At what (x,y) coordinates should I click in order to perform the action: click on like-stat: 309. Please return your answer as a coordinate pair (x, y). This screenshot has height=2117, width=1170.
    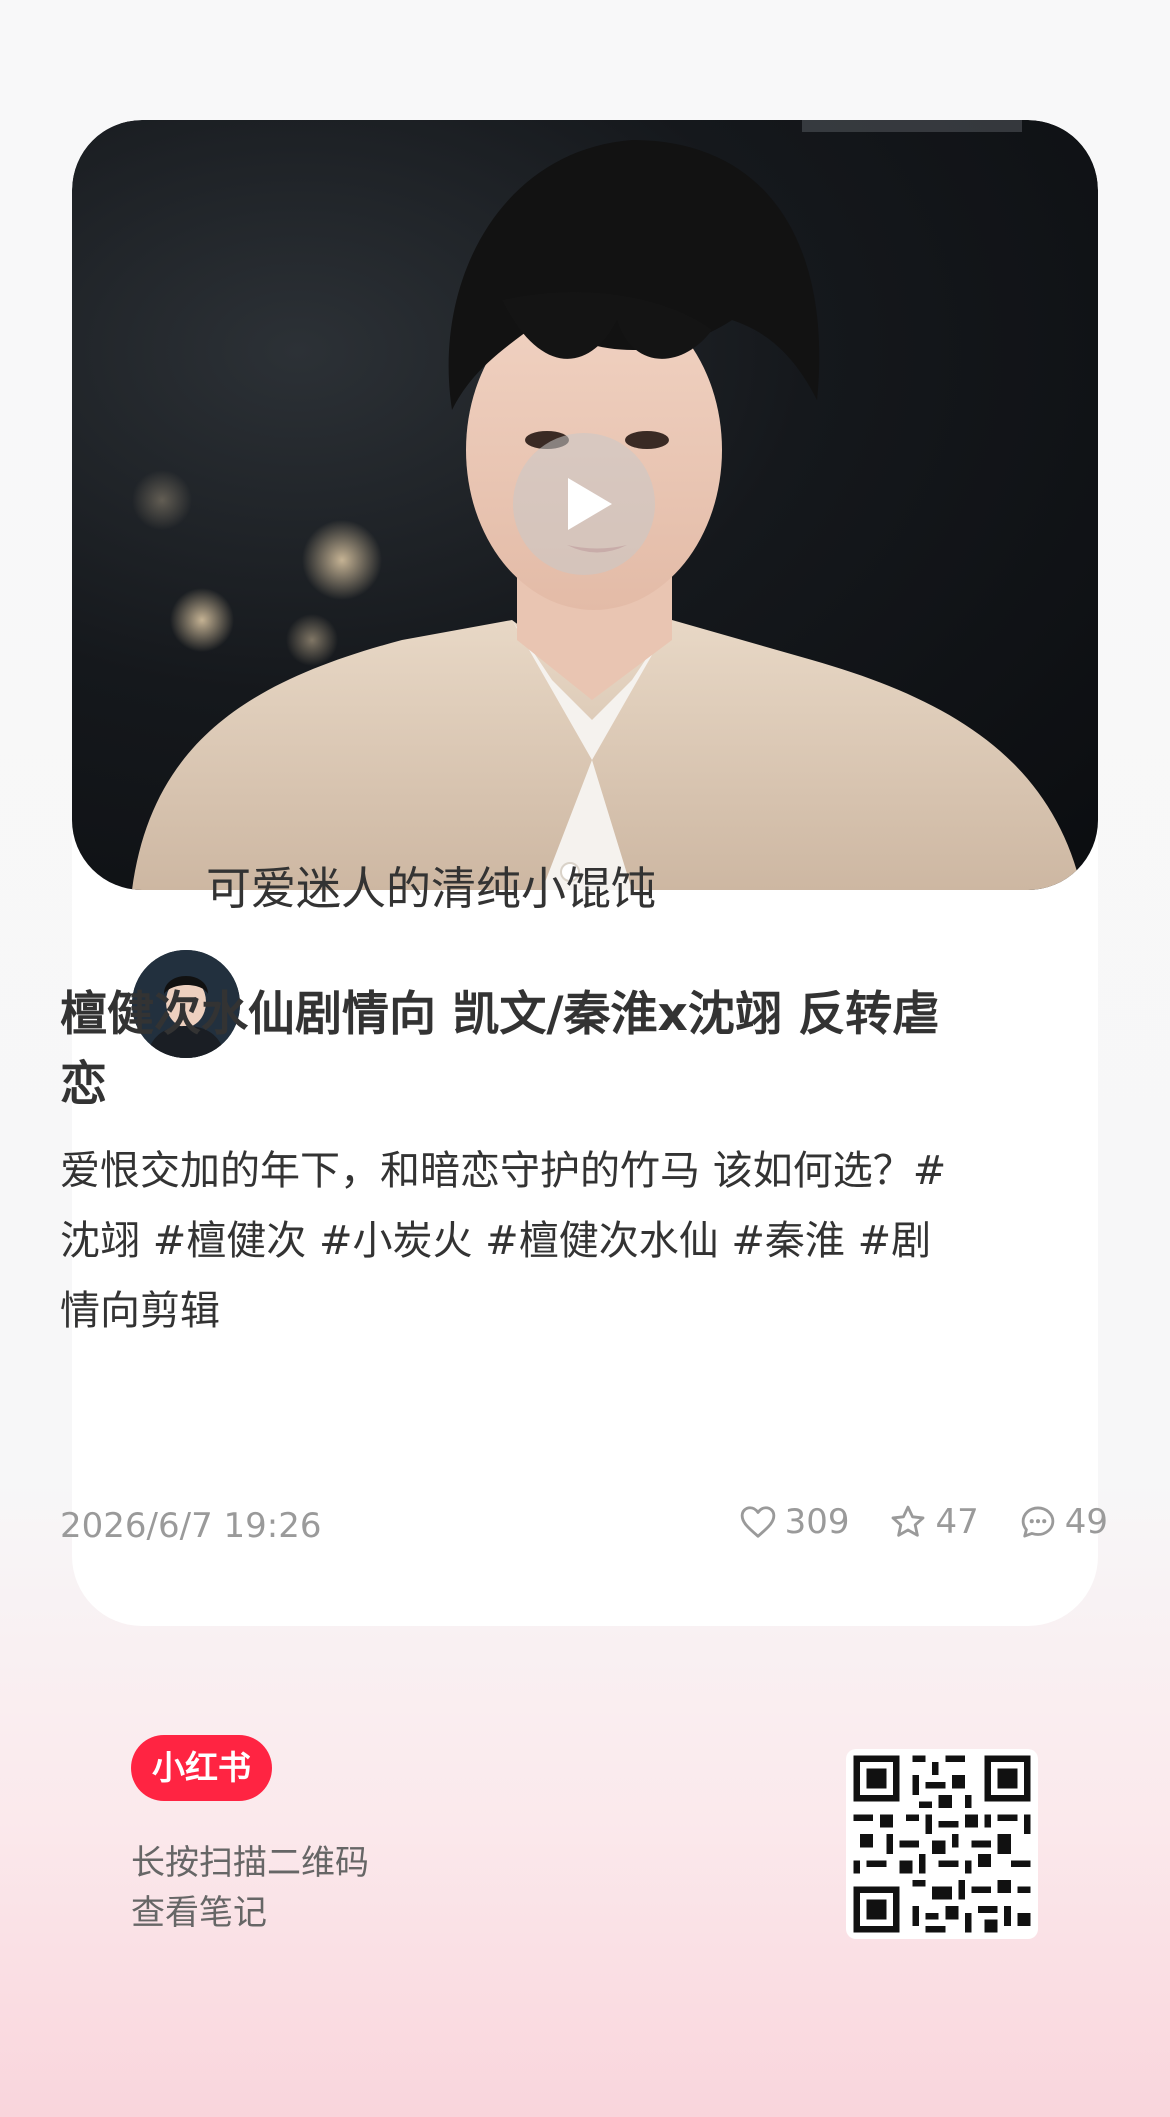
    Looking at the image, I should click on (794, 1522).